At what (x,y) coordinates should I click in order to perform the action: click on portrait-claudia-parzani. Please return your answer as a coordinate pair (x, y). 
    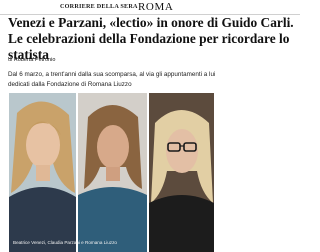
    Looking at the image, I should click on (112, 172).